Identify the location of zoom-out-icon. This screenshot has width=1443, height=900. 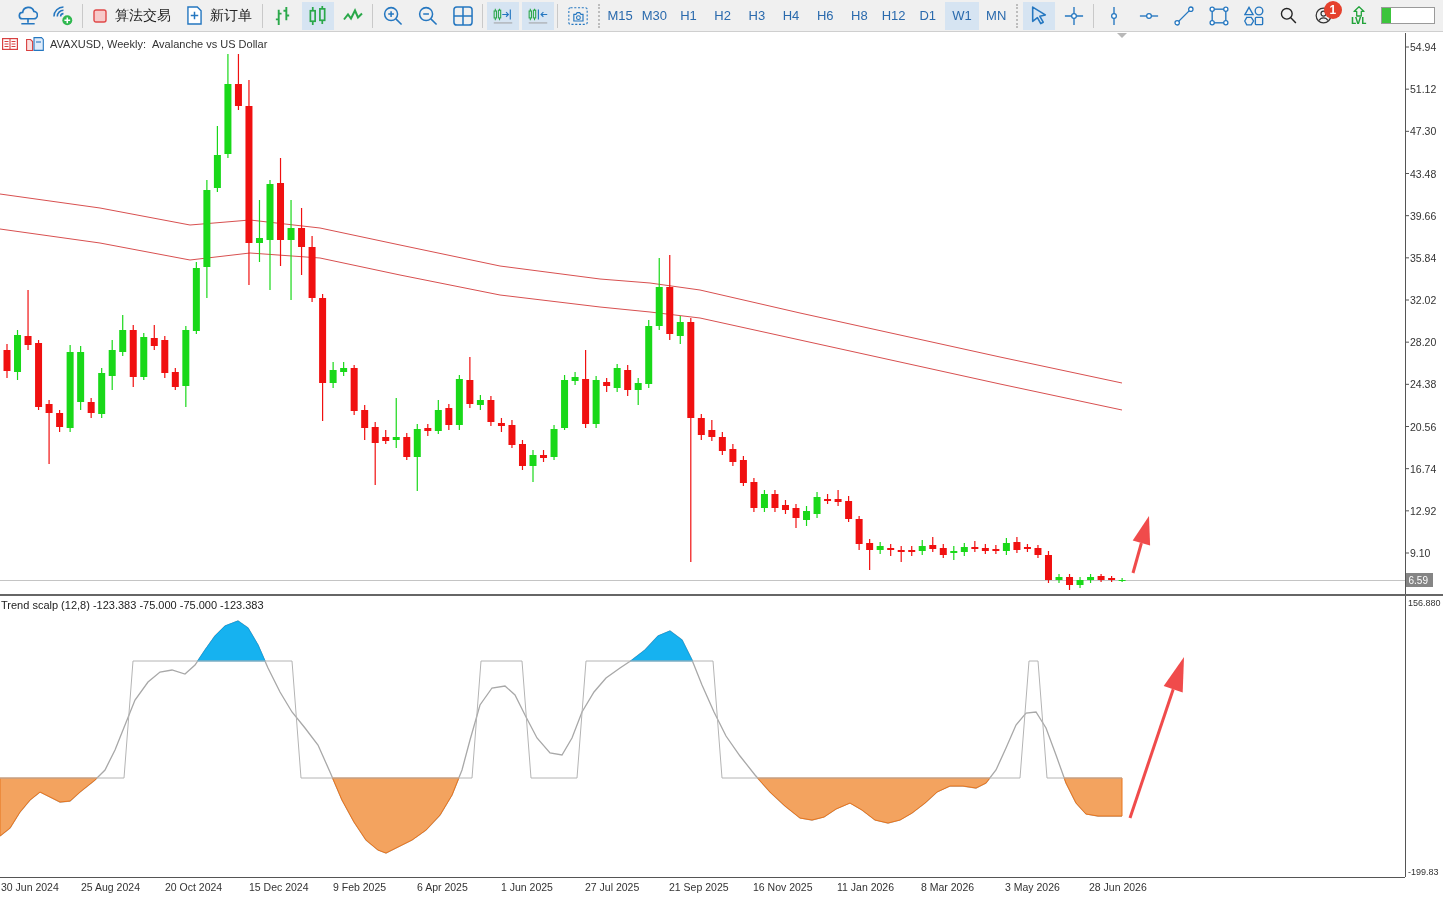
(427, 15).